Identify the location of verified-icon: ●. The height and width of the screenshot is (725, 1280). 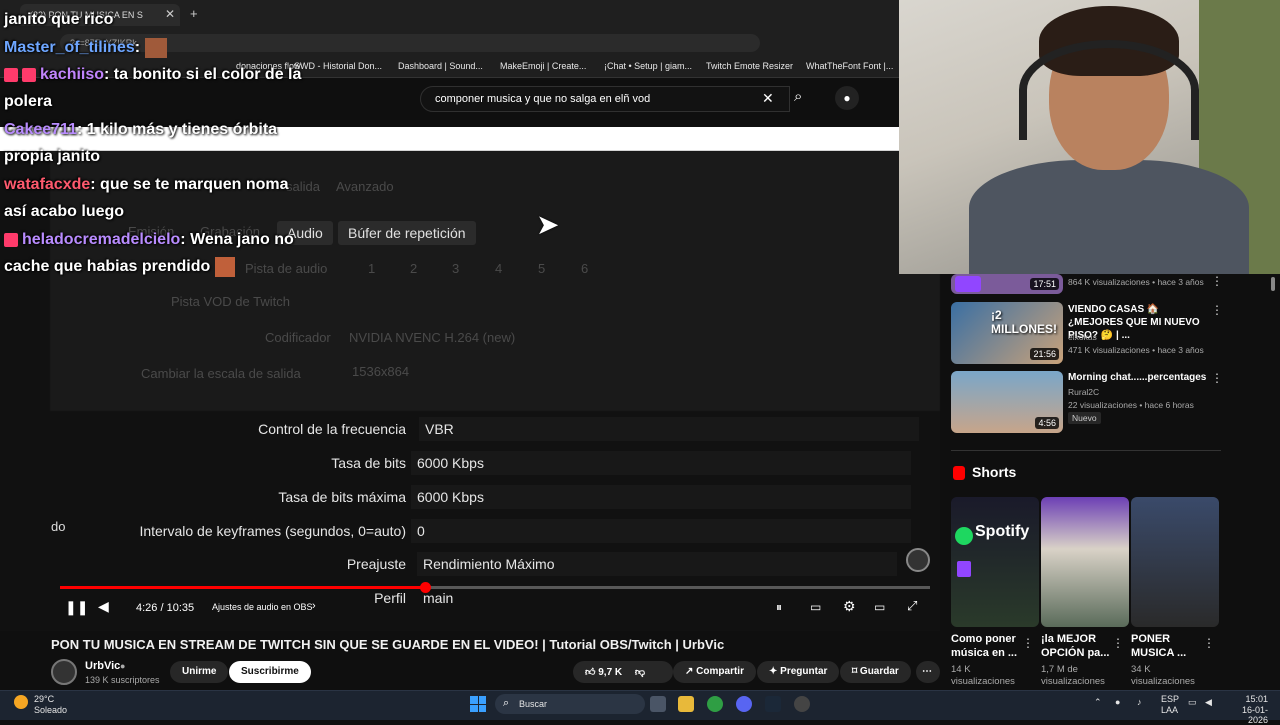
(123, 666).